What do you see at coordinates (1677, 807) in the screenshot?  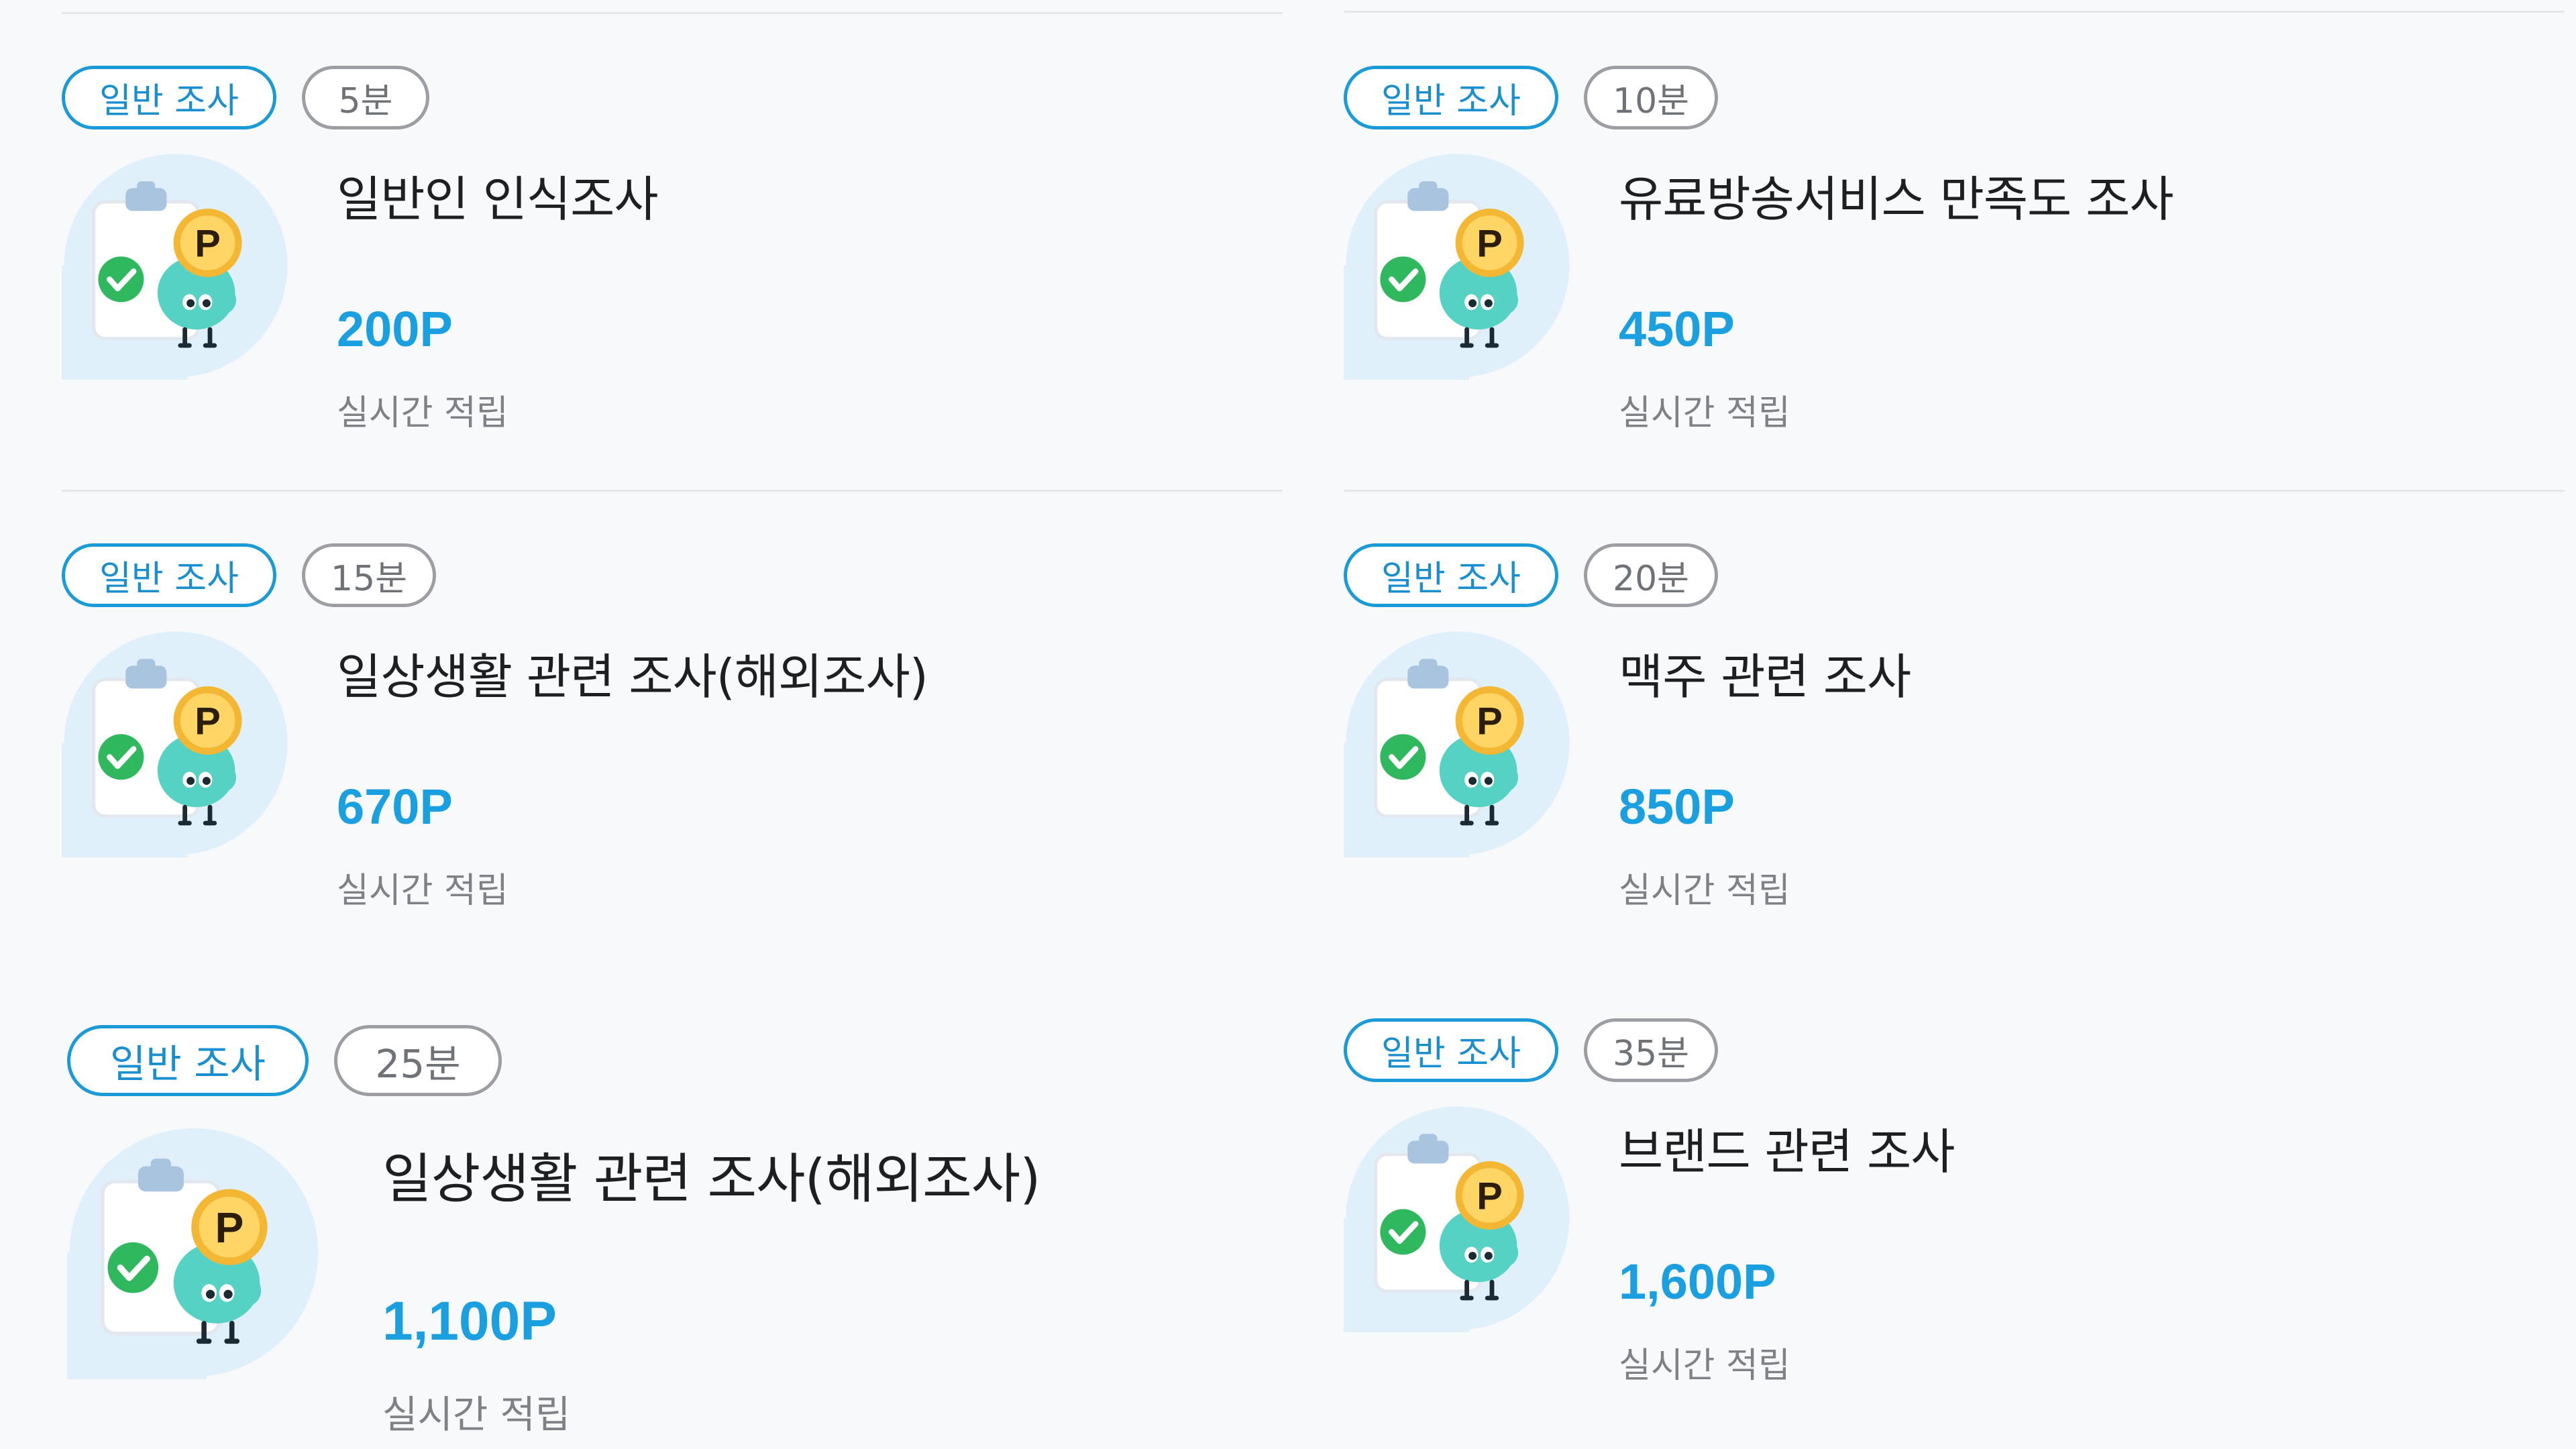 I see `reward-points: 850P` at bounding box center [1677, 807].